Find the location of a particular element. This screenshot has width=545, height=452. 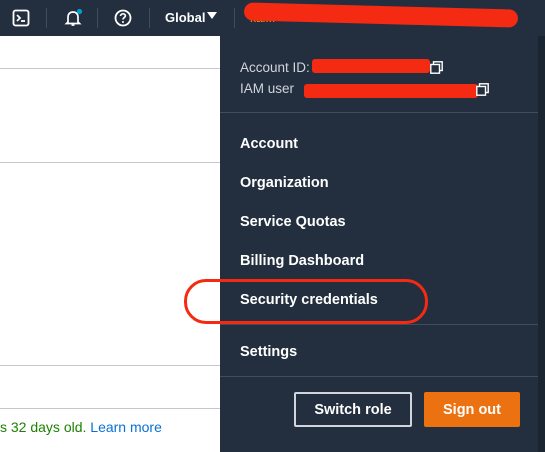

switch-role-button: Switch role is located at coordinates (353, 409).